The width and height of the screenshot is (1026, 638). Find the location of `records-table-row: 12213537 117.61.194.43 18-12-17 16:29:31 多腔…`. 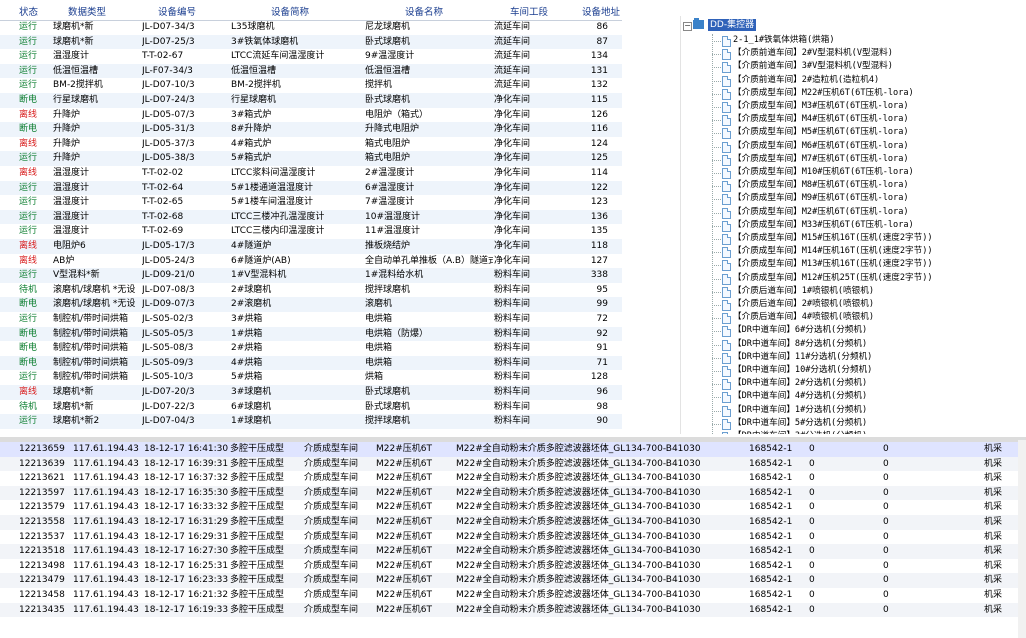

records-table-row: 12213537 117.61.194.43 18-12-17 16:29:31 多腔… is located at coordinates (513, 537).